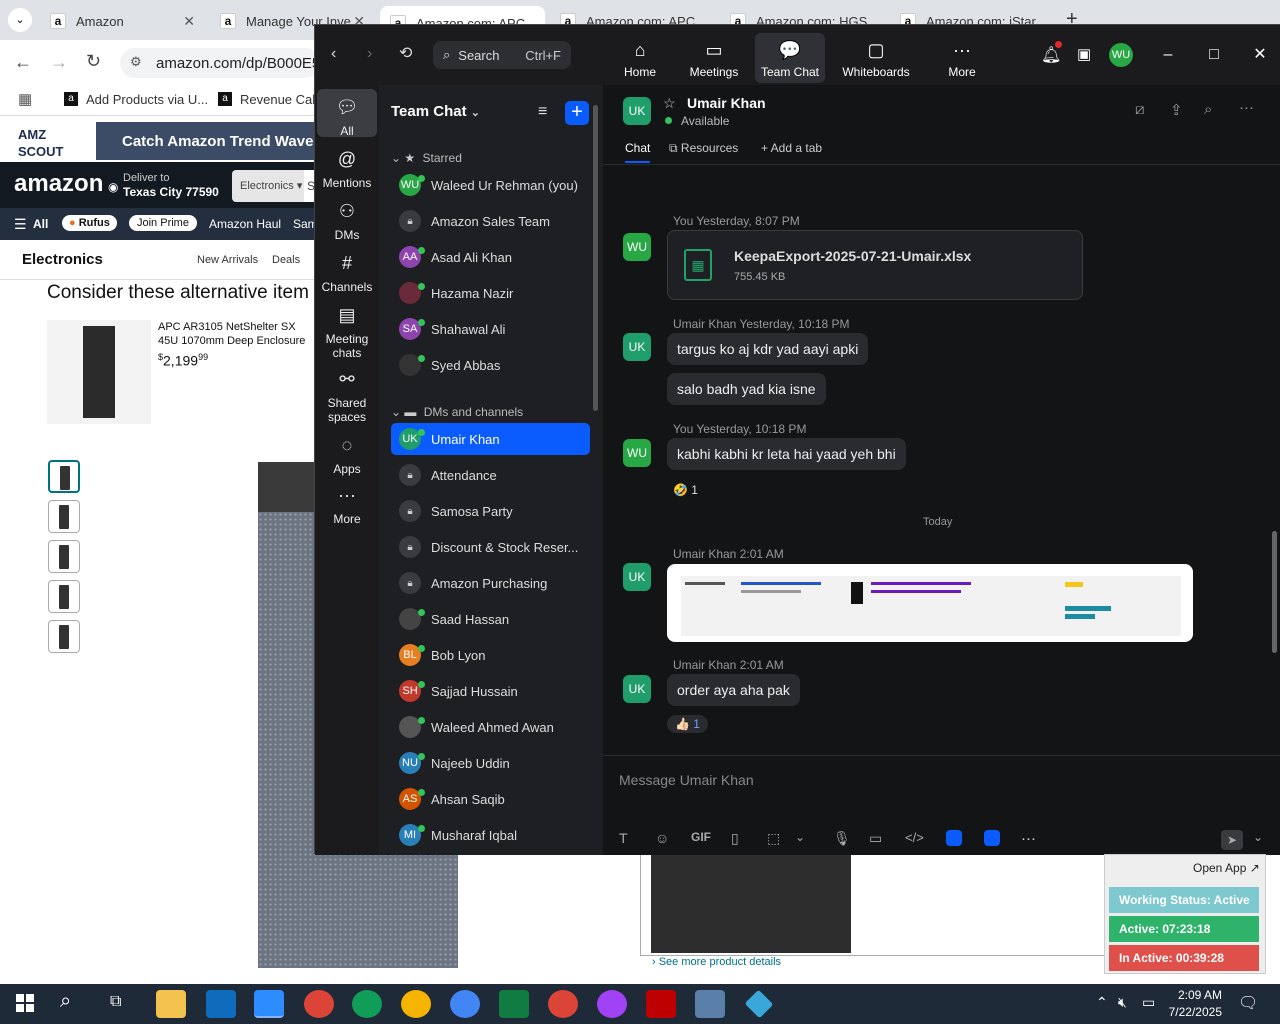 Image resolution: width=1280 pixels, height=1024 pixels. I want to click on tab-add: + Add a tab, so click(791, 148).